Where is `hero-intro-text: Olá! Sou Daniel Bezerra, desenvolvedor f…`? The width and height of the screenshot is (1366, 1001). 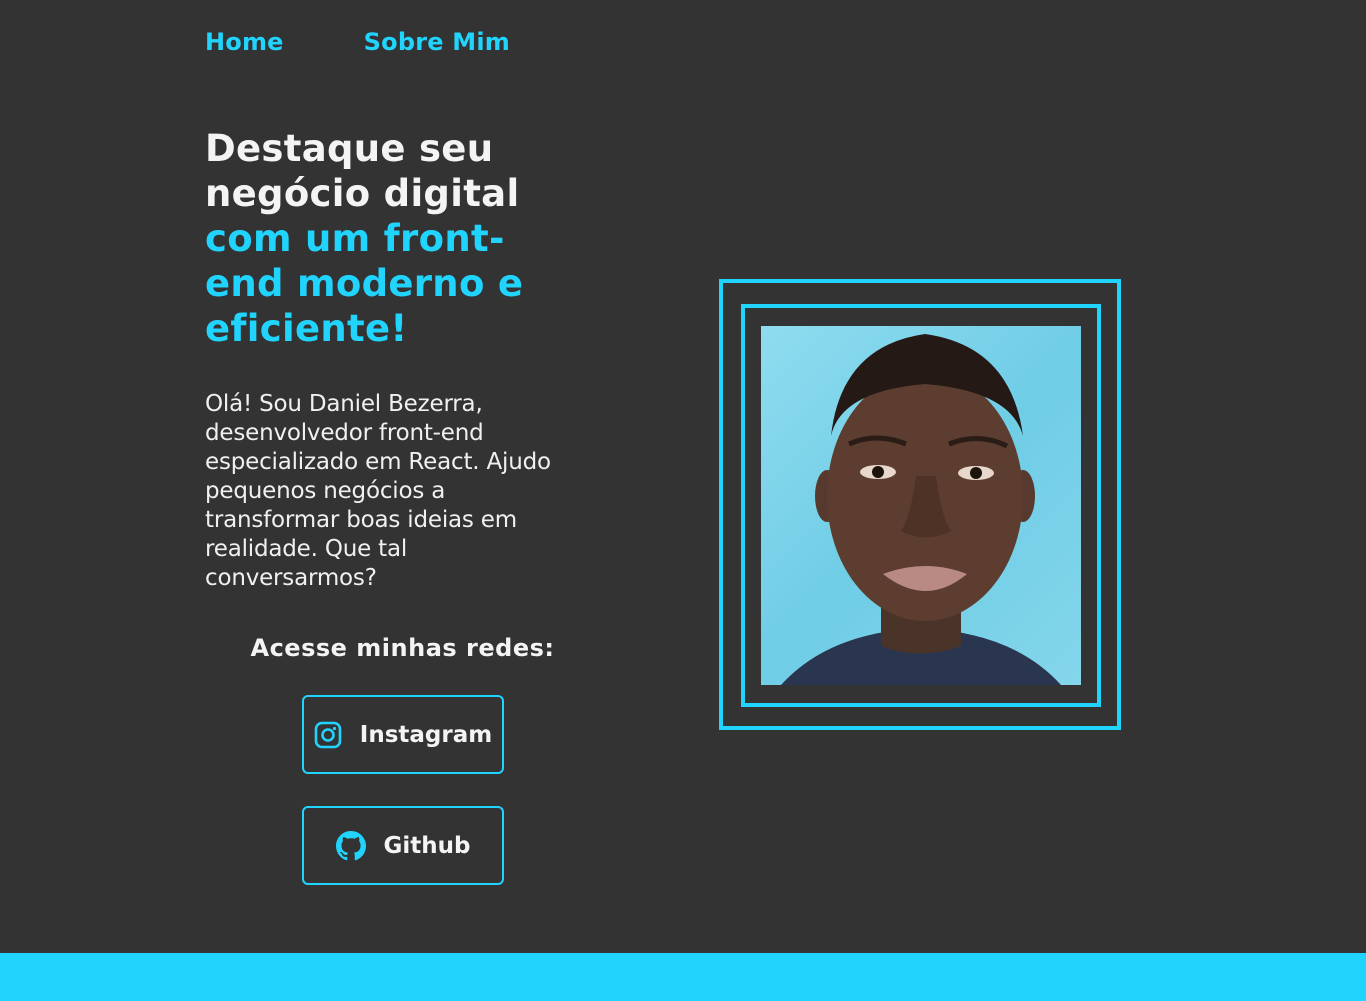 hero-intro-text: Olá! Sou Daniel Bezerra, desenvolvedor f… is located at coordinates (378, 491).